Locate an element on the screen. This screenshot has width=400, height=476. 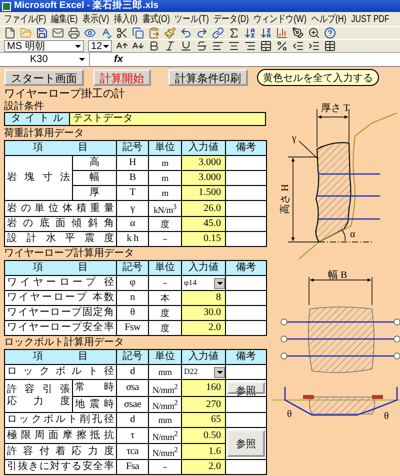
spellcheck-icon is located at coordinates (106, 33).